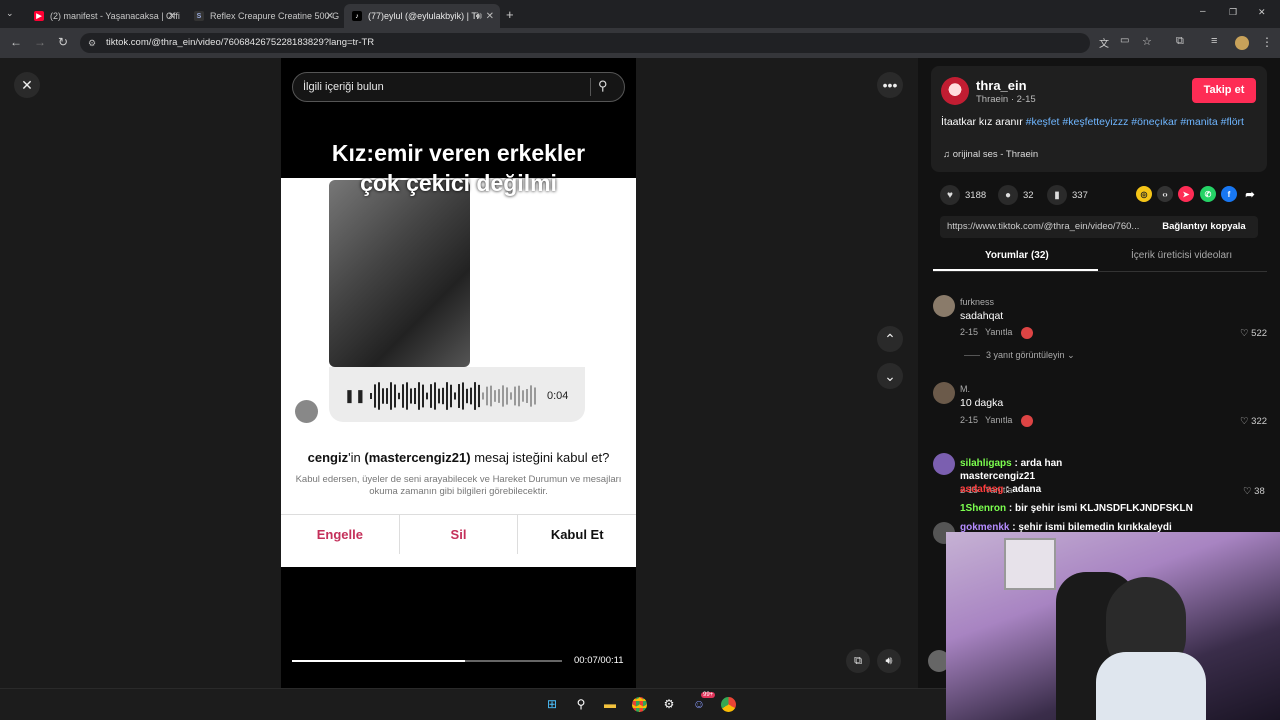 The image size is (1280, 720). I want to click on hashtag: #keşfet, so click(1043, 122).